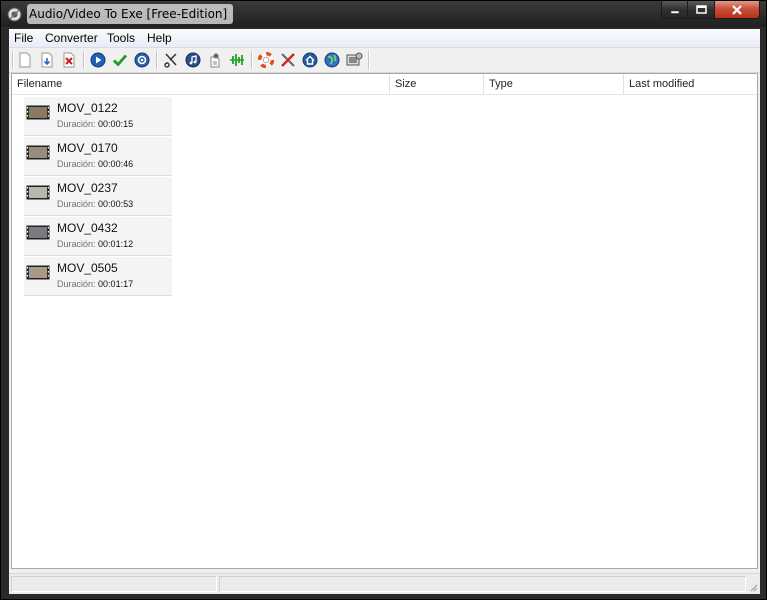 The height and width of the screenshot is (600, 767). I want to click on check-icon, so click(120, 60).